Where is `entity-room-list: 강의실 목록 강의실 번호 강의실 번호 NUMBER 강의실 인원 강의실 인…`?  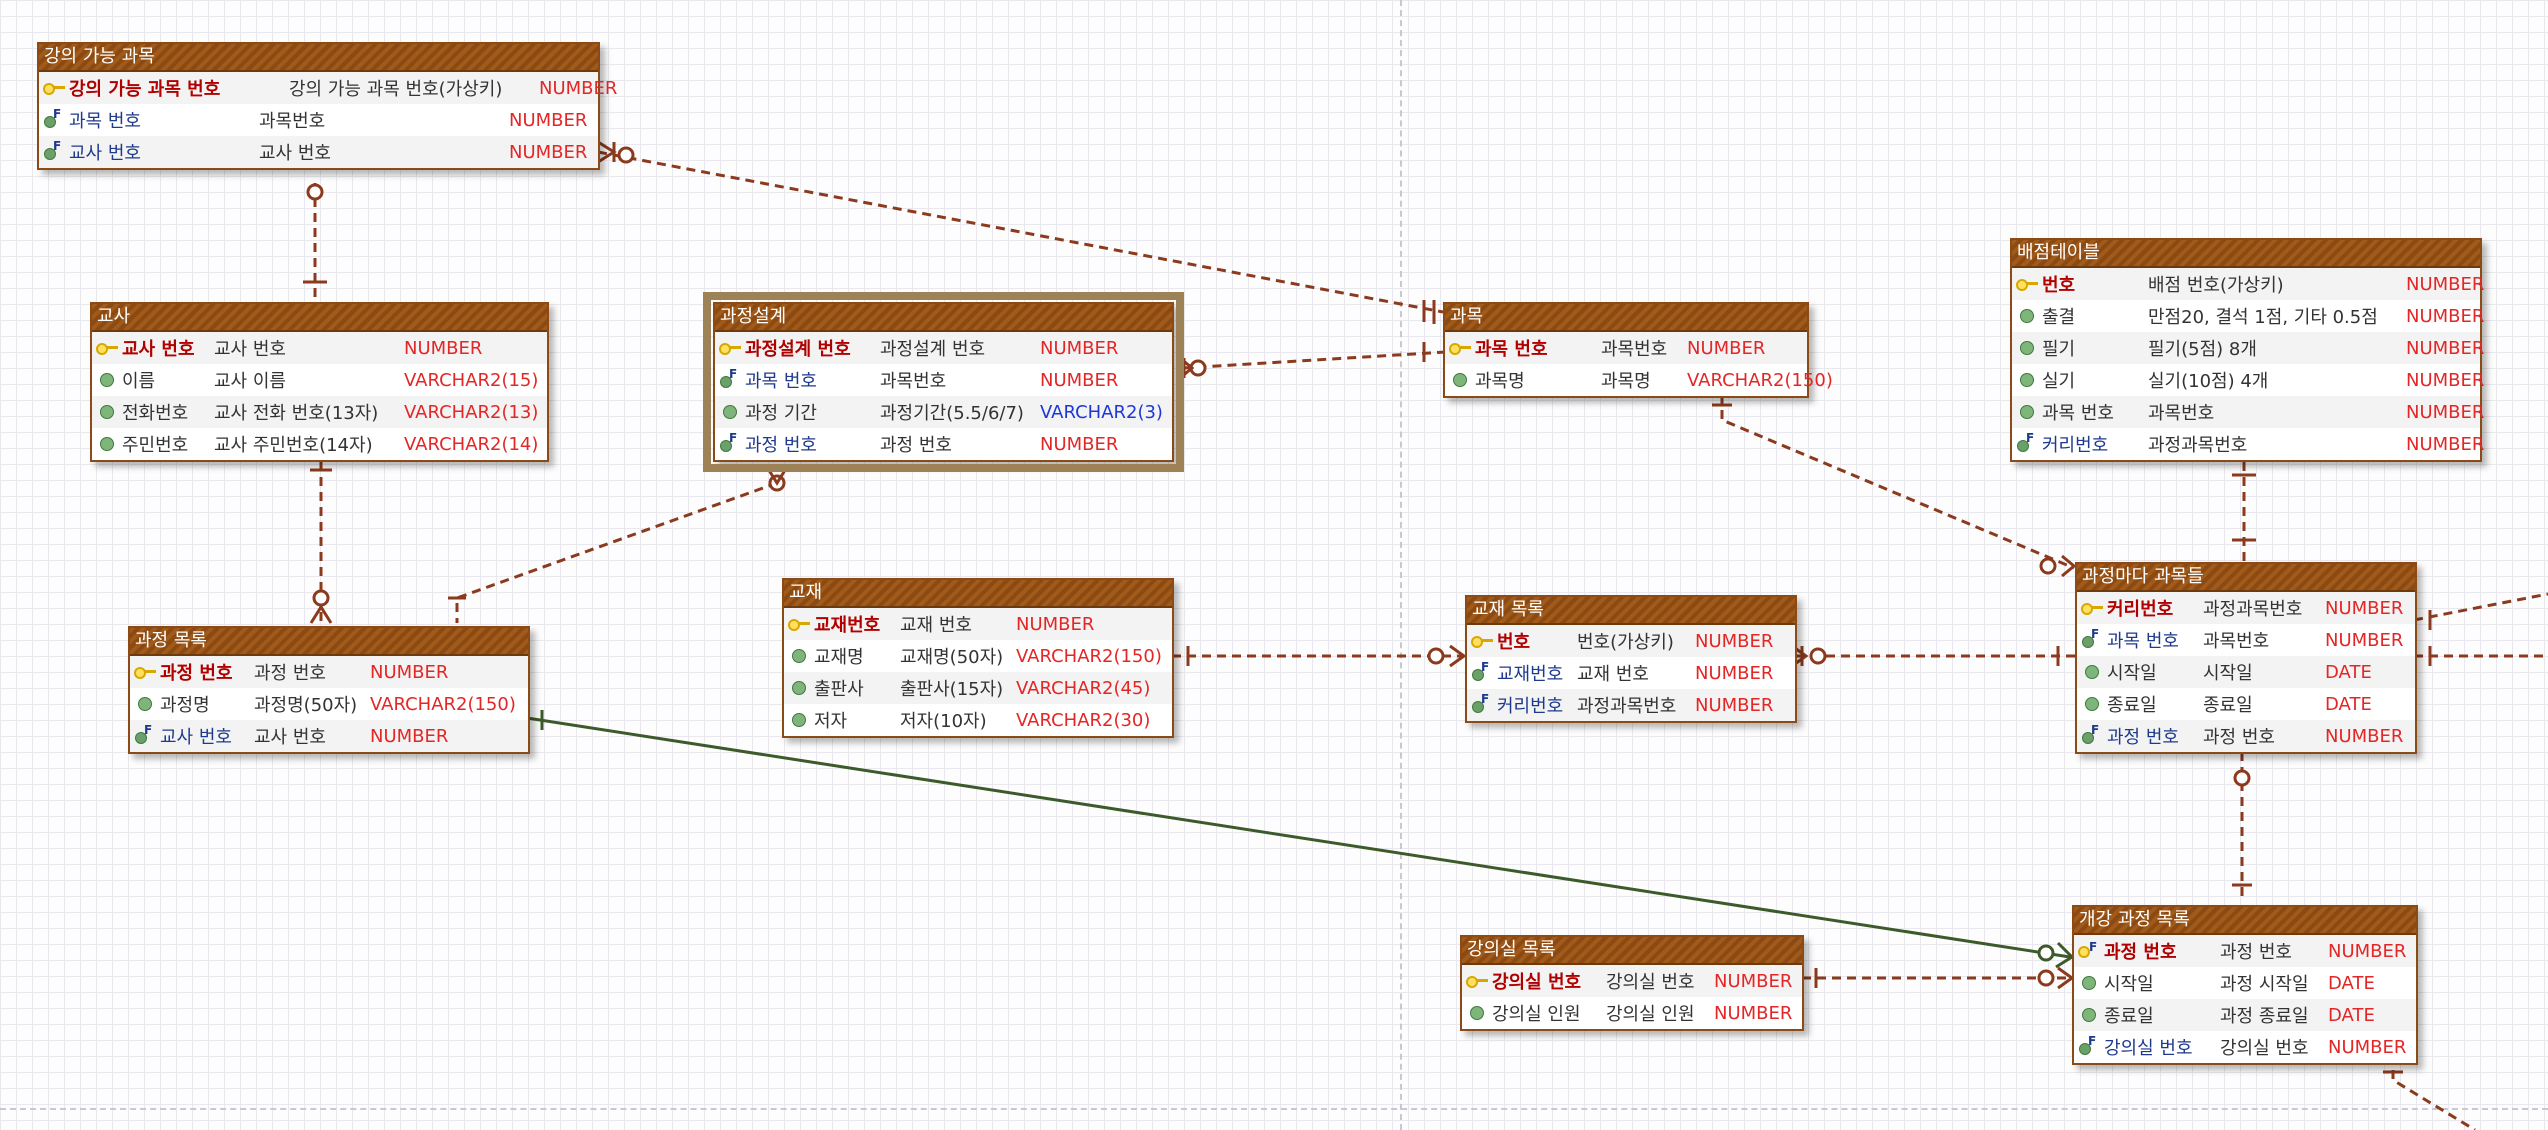
entity-room-list: 강의실 목록 강의실 번호 강의실 번호 NUMBER 강의실 인원 강의실 인… is located at coordinates (1632, 983).